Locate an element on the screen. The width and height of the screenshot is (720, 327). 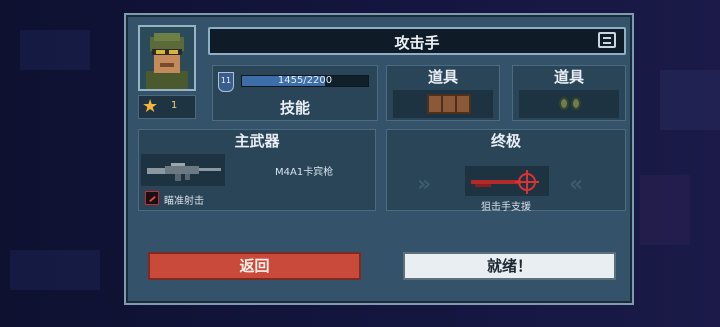
ammo-crate-icon is located at coordinates (449, 104).